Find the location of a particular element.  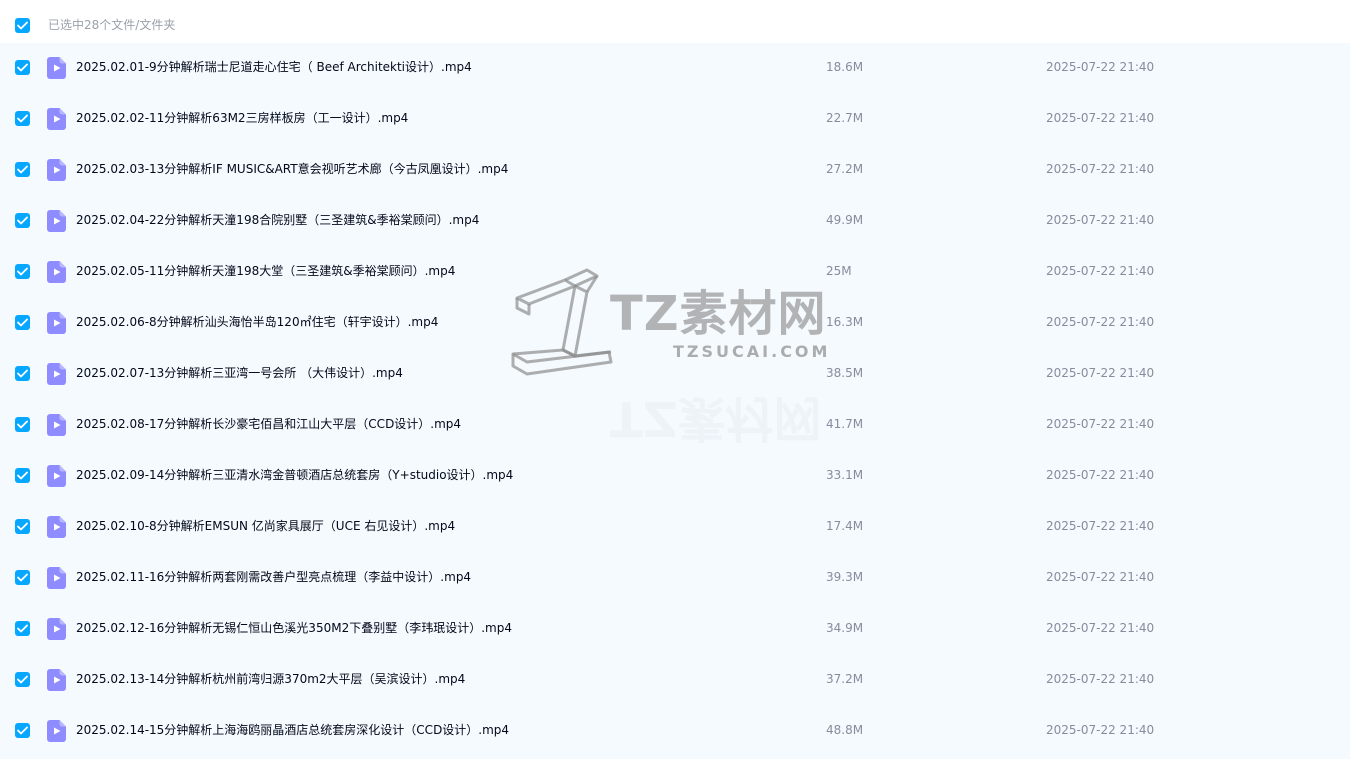

file-name: 2025.02.11-16分钟解析两套刚需改善户型亮点梳理（李益中设计）.mp4 is located at coordinates (273, 577).